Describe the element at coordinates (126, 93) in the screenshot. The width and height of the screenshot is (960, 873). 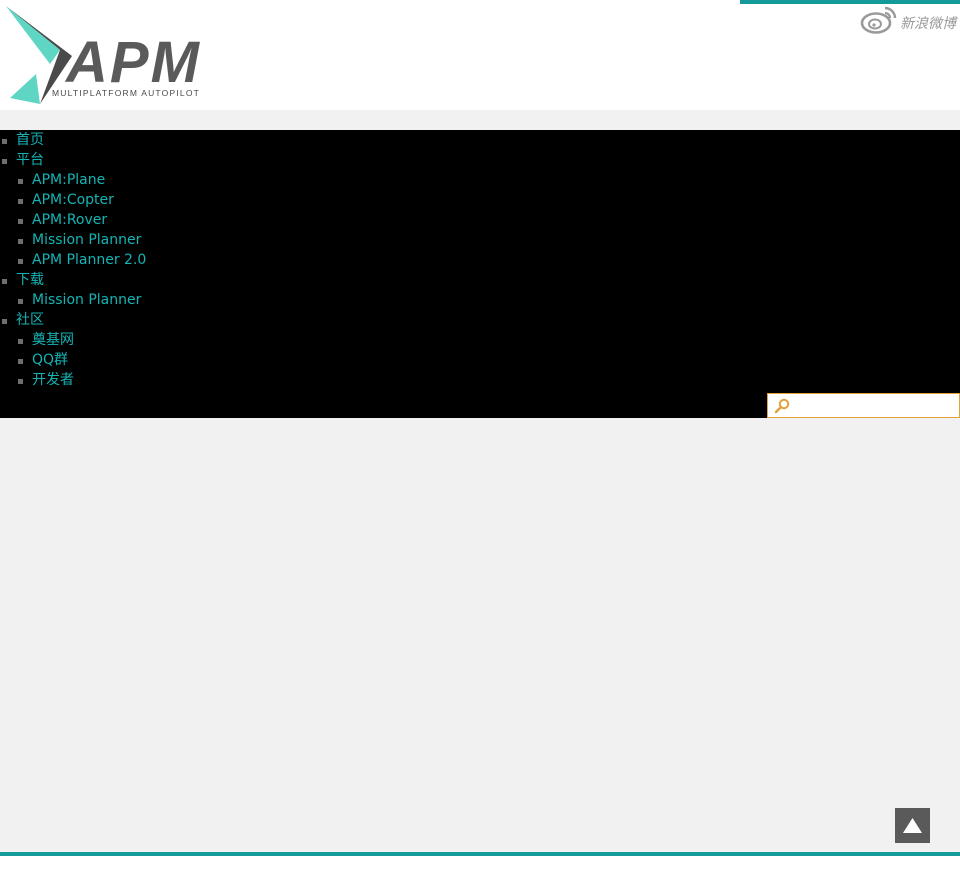
I see `logo-tagline: MULTIPLATFORM AUTOPILOT` at that location.